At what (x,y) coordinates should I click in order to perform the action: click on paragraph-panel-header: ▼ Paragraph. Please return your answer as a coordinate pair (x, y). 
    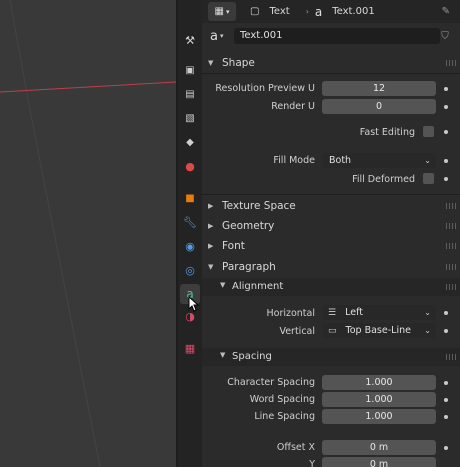
    Looking at the image, I should click on (331, 267).